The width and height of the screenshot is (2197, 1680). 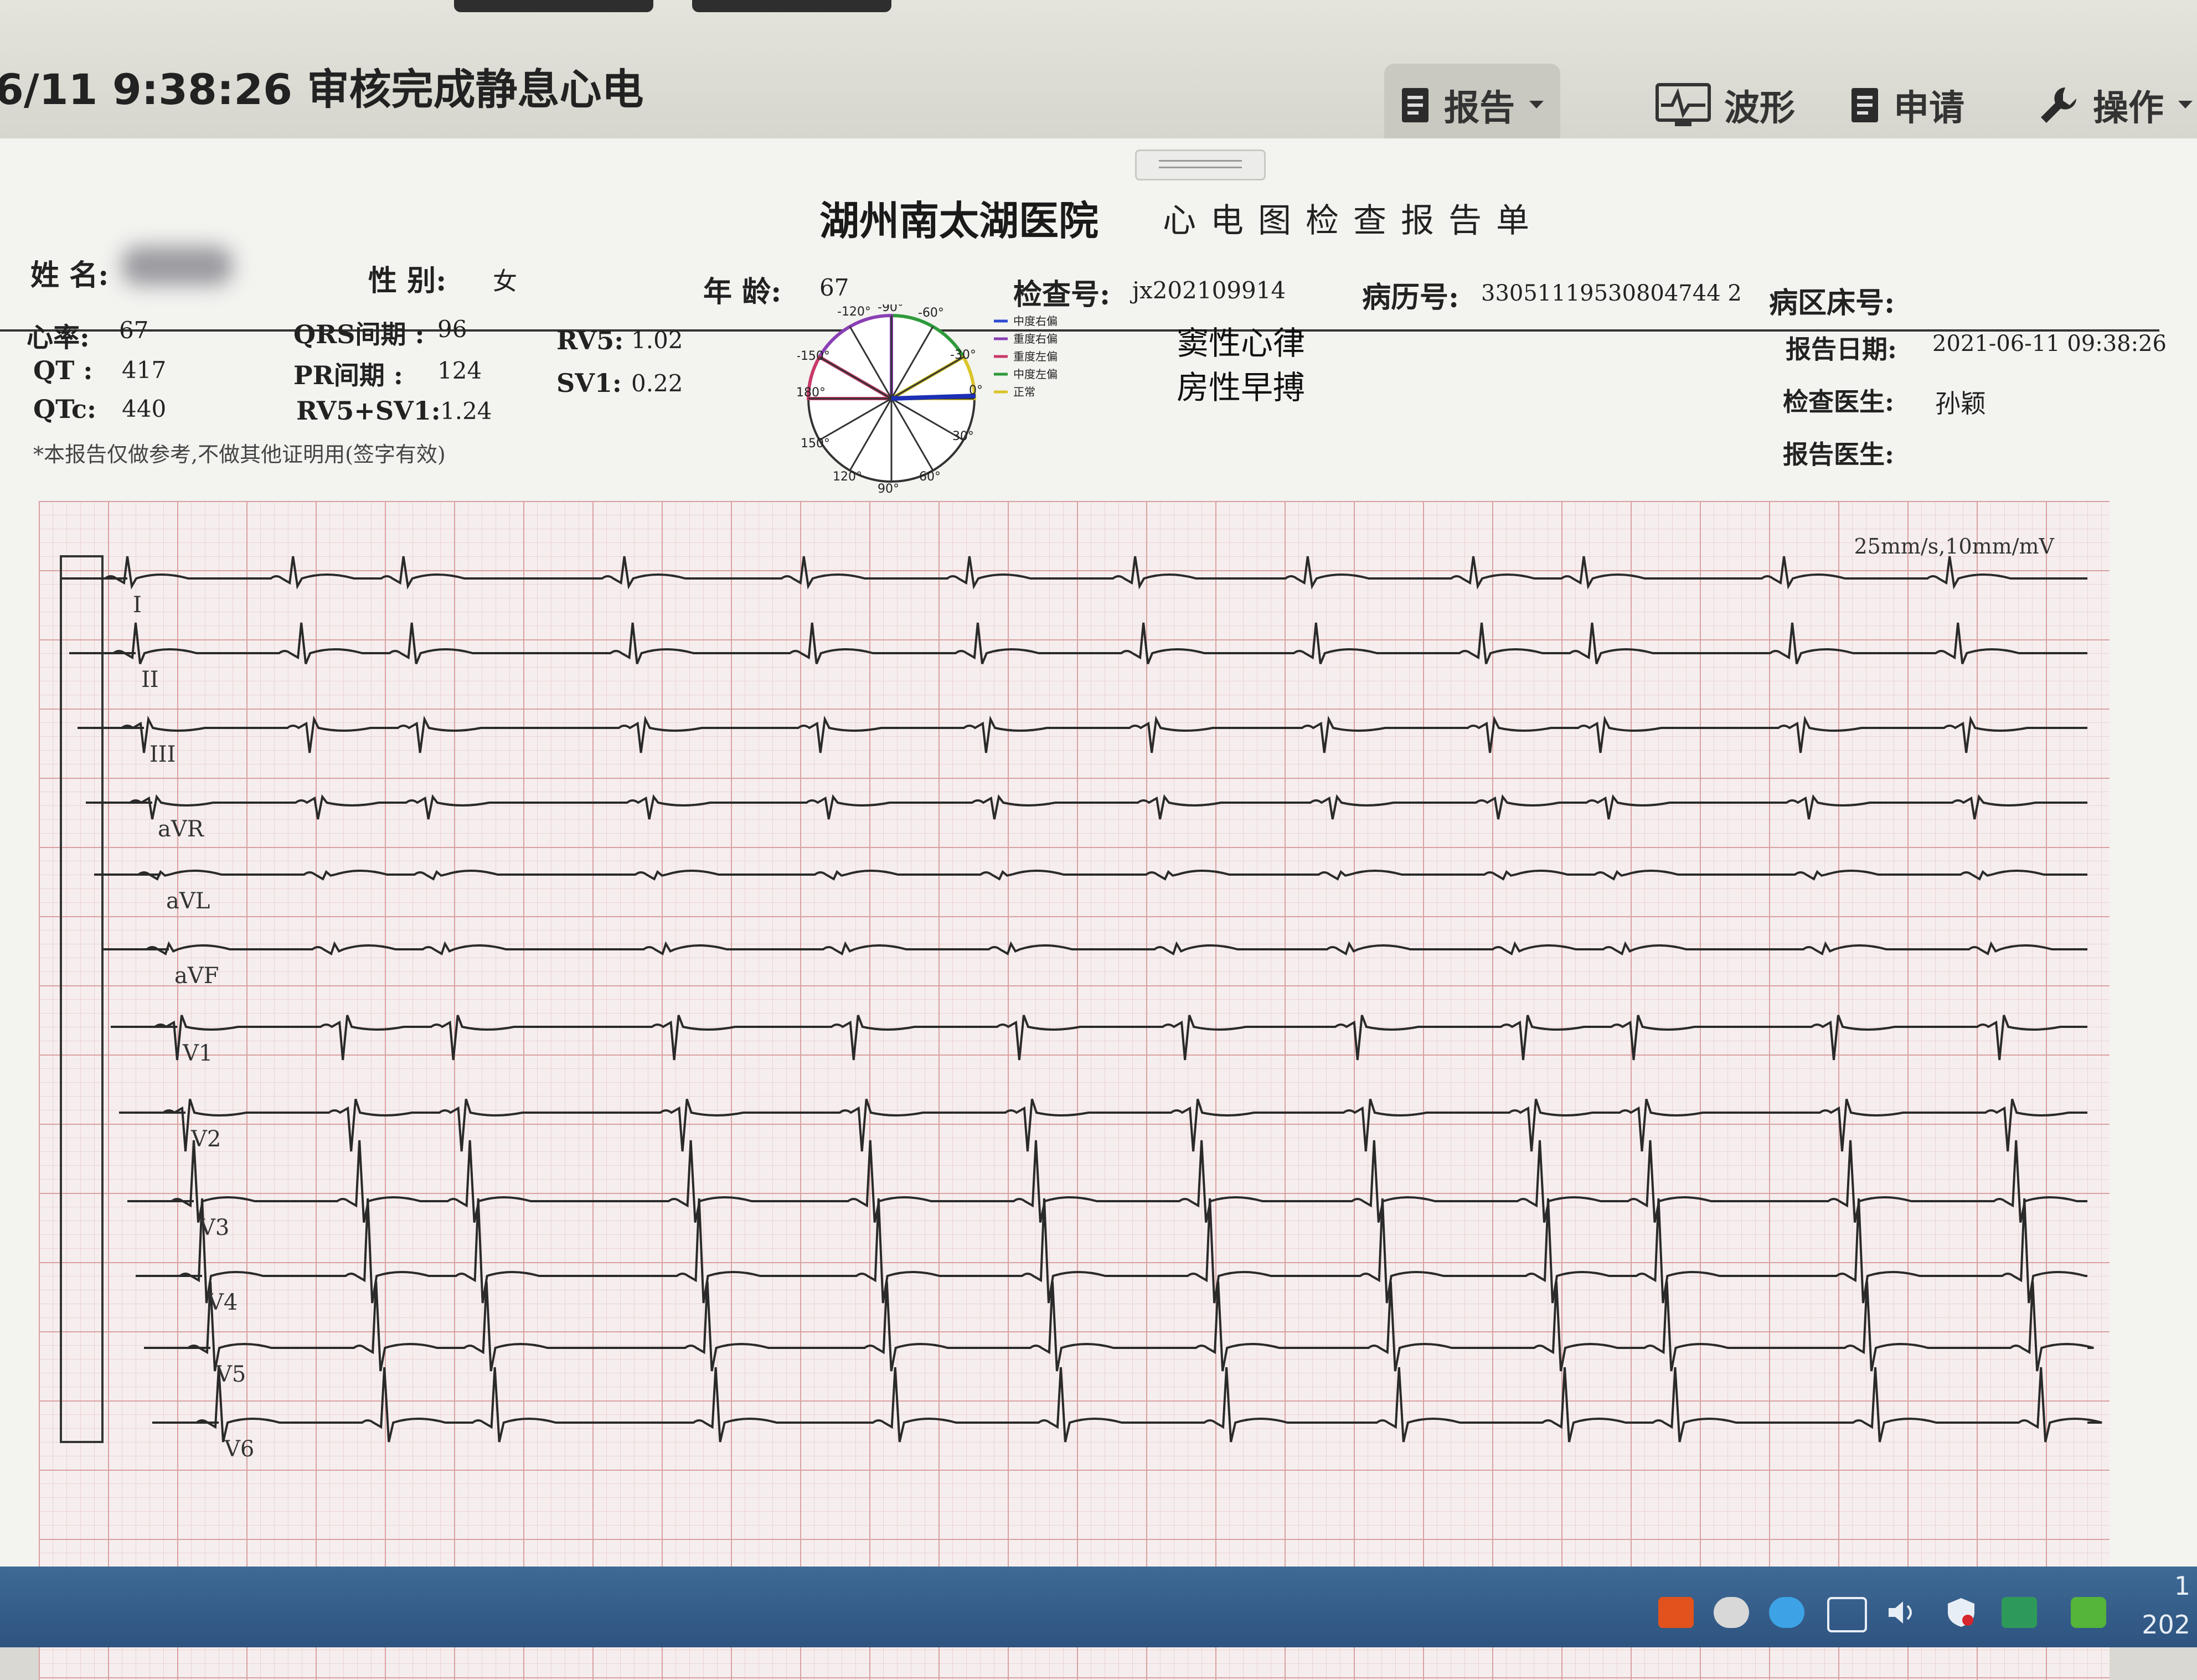 What do you see at coordinates (369, 411) in the screenshot?
I see `rv5-sv1-label: RV5+SV1:` at bounding box center [369, 411].